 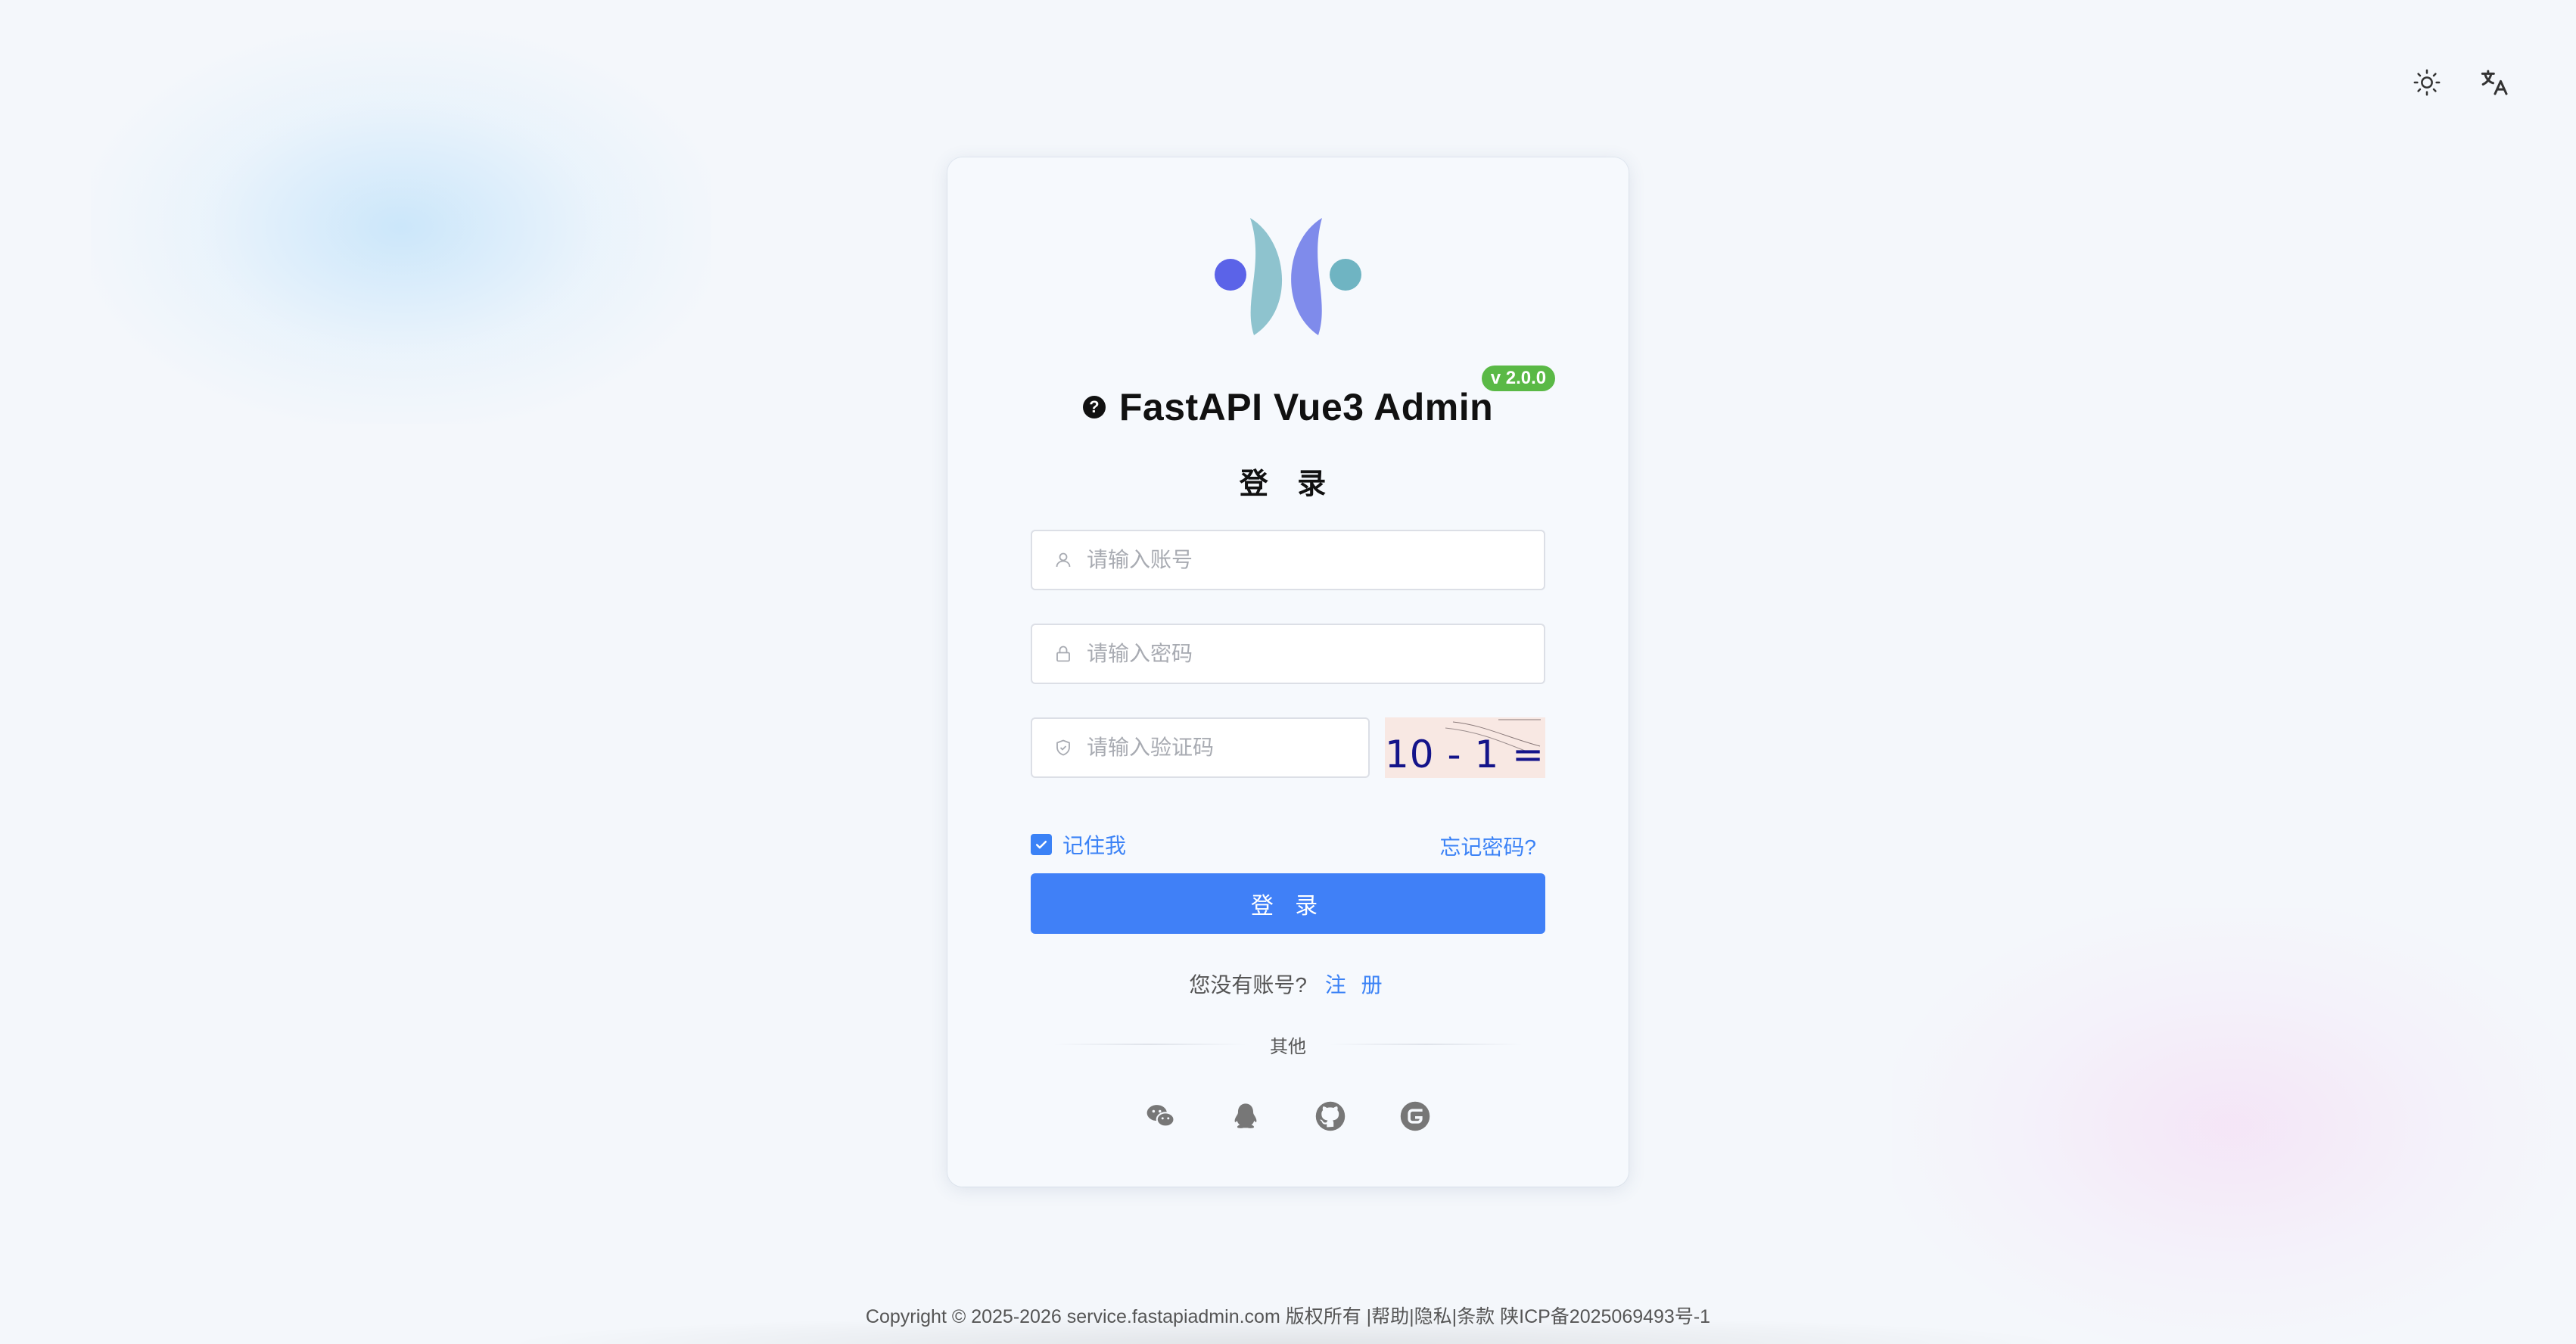 What do you see at coordinates (1487, 846) in the screenshot?
I see `forgot-password-link: 忘记密码?` at bounding box center [1487, 846].